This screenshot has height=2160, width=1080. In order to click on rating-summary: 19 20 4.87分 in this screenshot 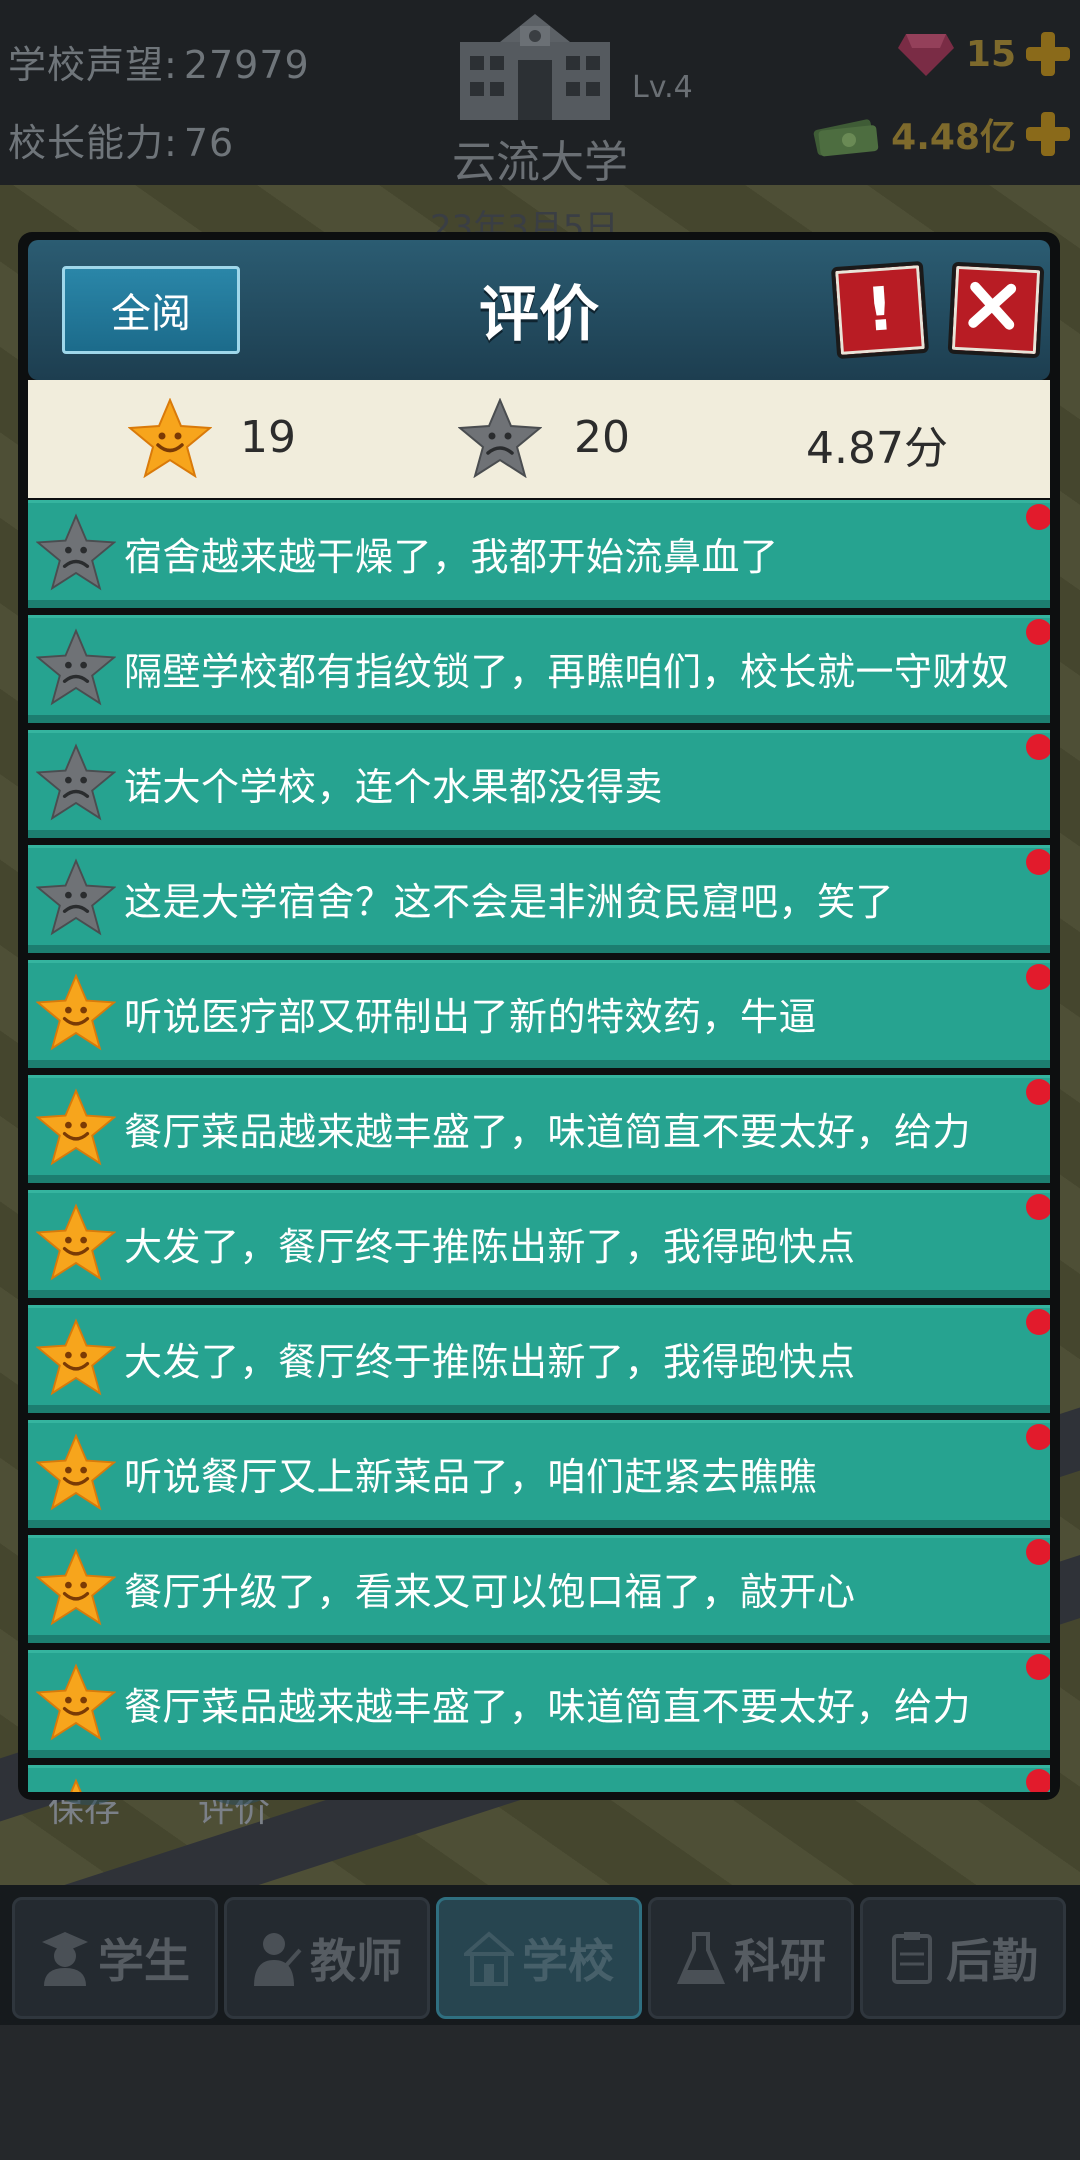, I will do `click(539, 439)`.